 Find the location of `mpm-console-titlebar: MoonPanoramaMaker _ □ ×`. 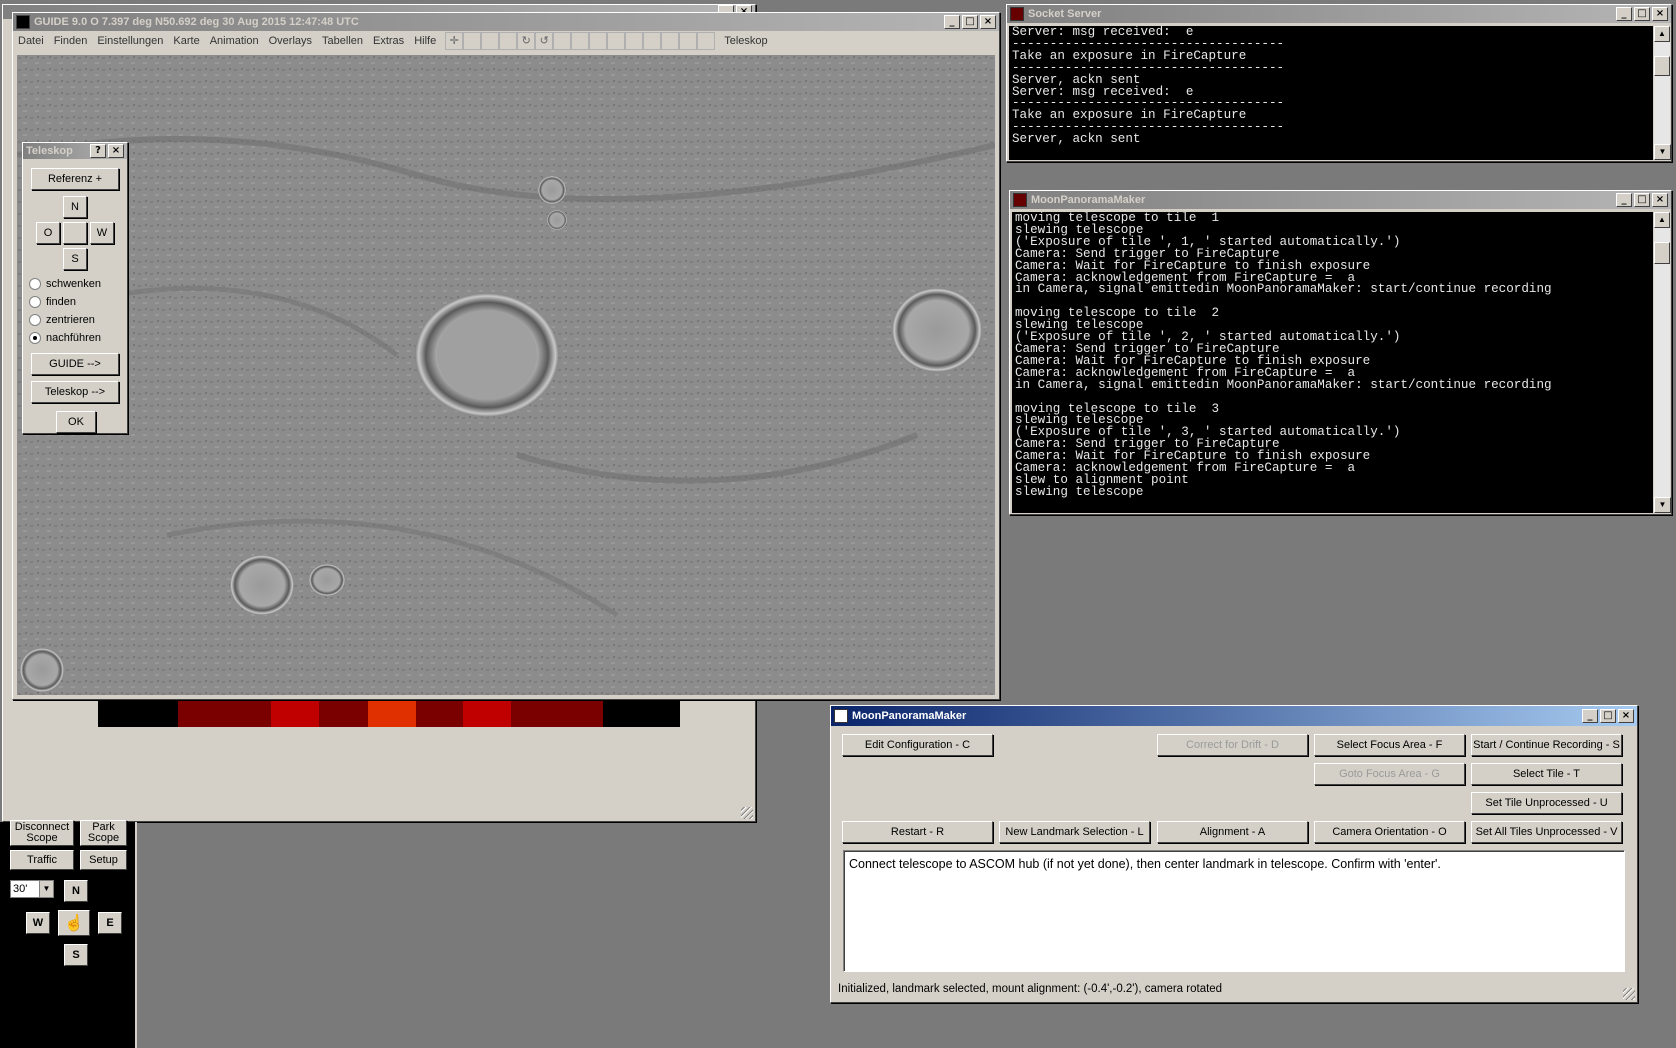

mpm-console-titlebar: MoonPanoramaMaker _ □ × is located at coordinates (1340, 200).